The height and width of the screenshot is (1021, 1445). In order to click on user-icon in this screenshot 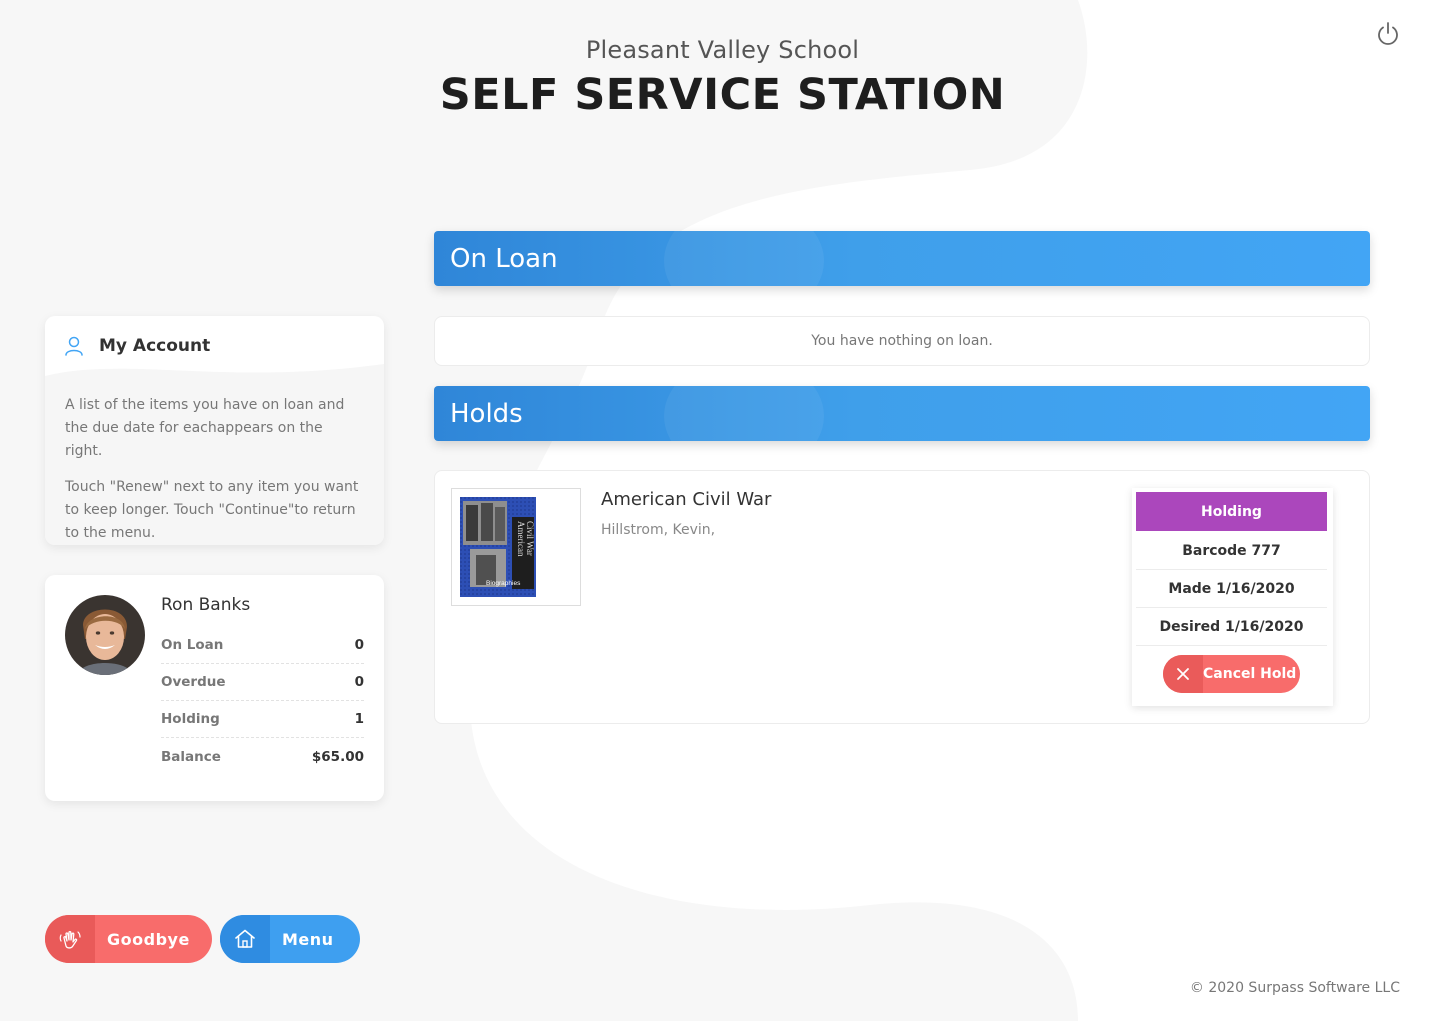, I will do `click(74, 346)`.